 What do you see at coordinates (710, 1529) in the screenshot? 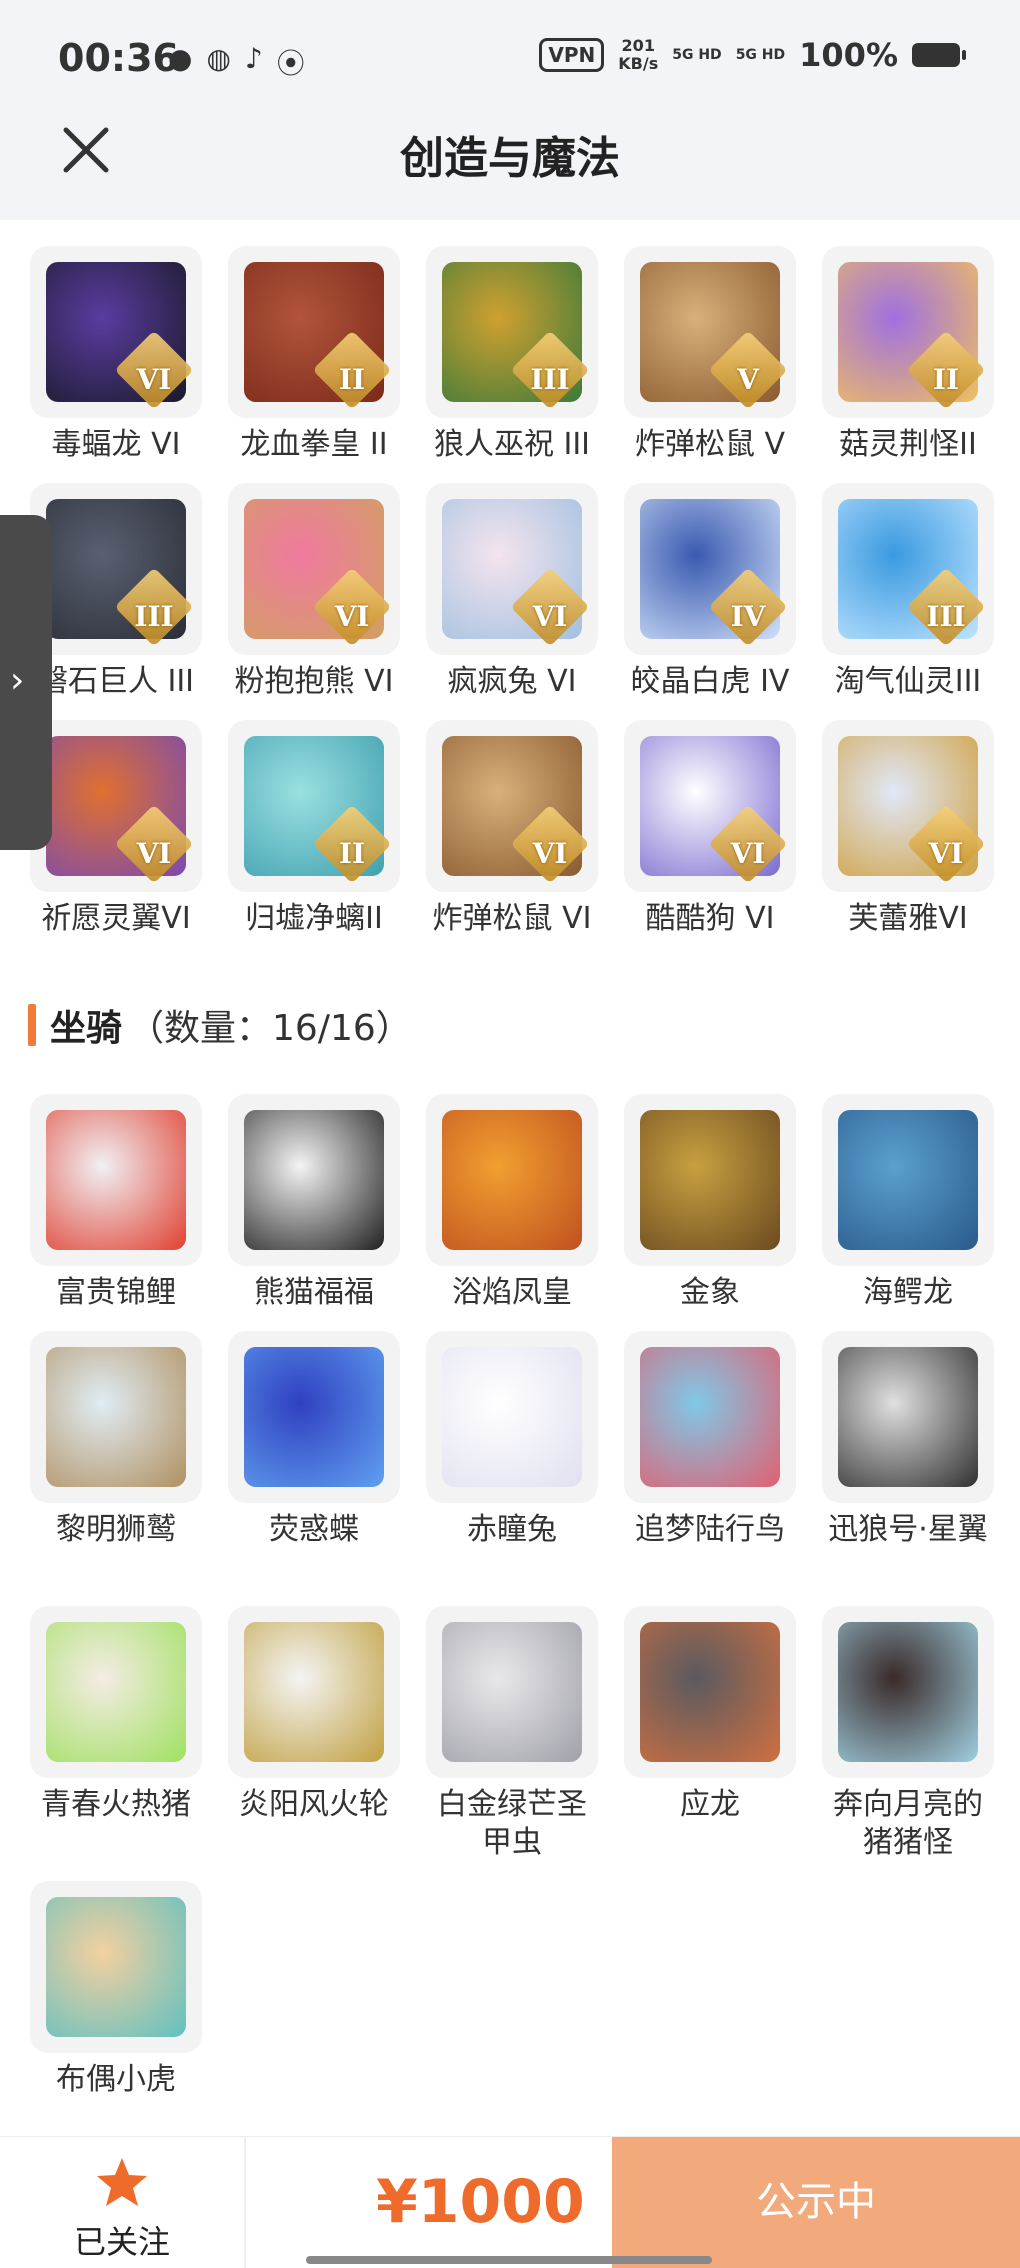
I see `item-name: 追梦陆行鸟` at bounding box center [710, 1529].